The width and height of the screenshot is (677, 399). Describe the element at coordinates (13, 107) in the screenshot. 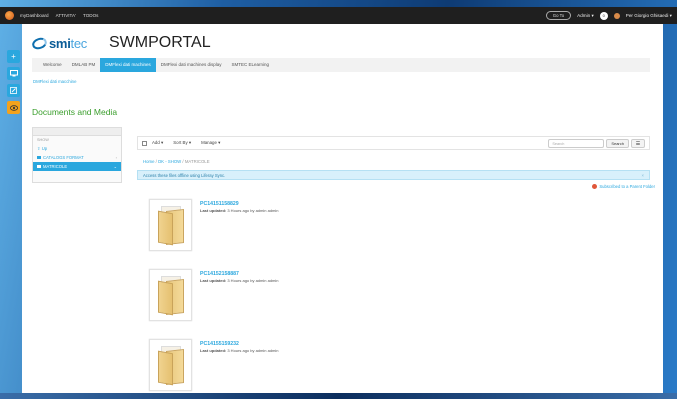

I see `toggle-controls-icon` at that location.